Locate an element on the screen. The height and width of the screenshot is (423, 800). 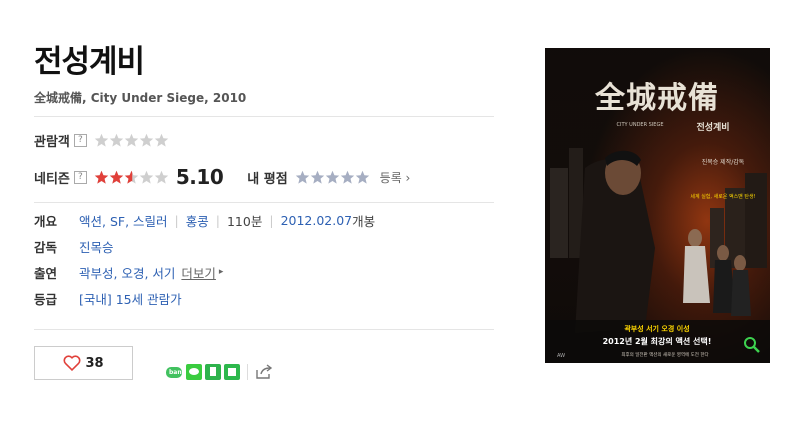
grade-row: 등급 [국내] 15세 관람가 is located at coordinates (108, 298).